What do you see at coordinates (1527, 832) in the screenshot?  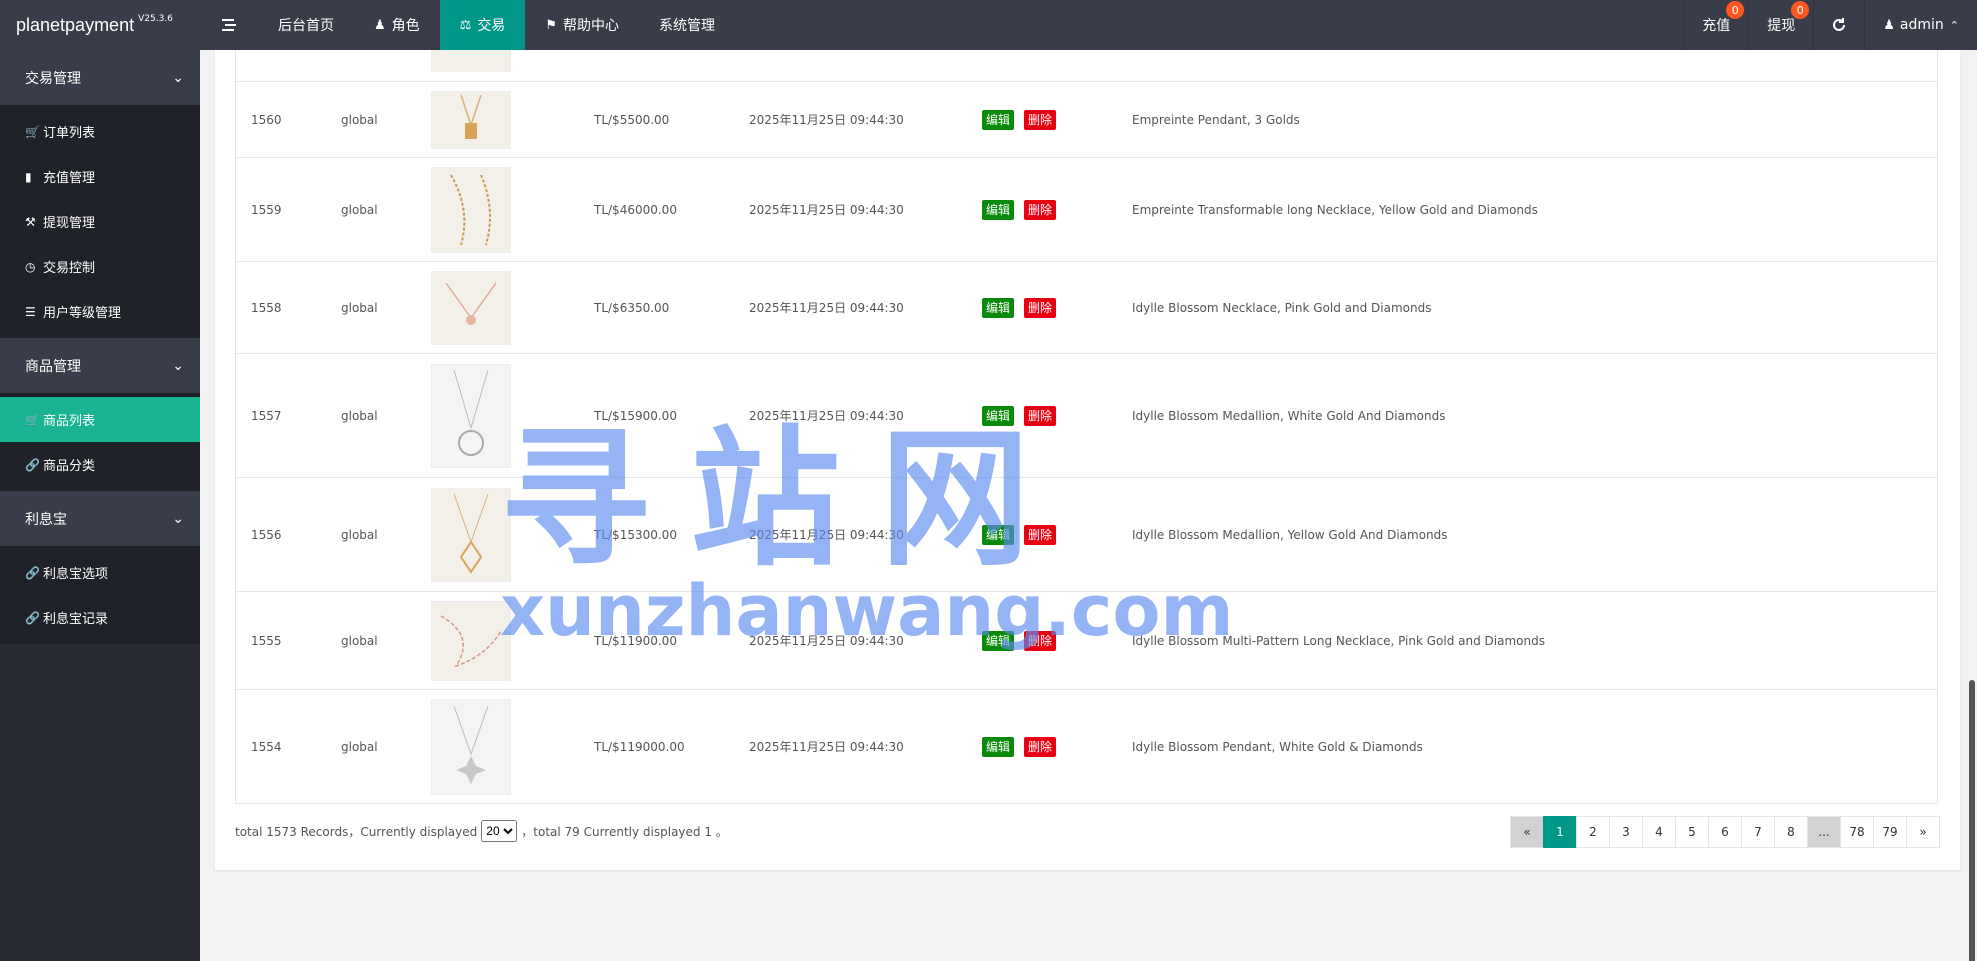 I see `page-prev-button: «` at bounding box center [1527, 832].